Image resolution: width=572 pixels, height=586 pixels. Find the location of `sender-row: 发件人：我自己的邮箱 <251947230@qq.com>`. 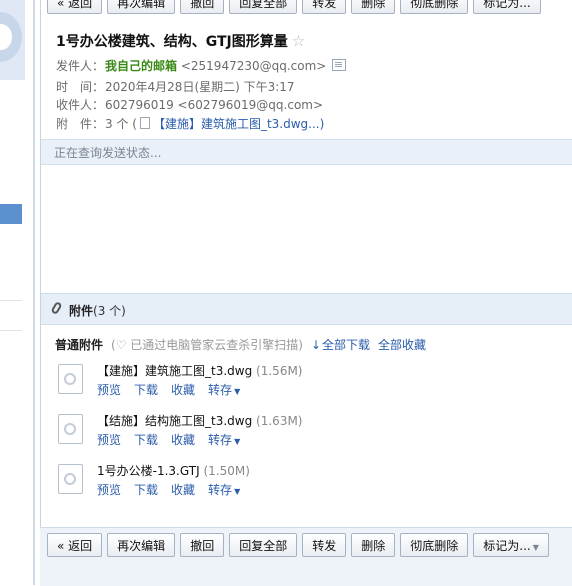

sender-row: 发件人：我自己的邮箱 <251947230@qq.com> is located at coordinates (201, 65).